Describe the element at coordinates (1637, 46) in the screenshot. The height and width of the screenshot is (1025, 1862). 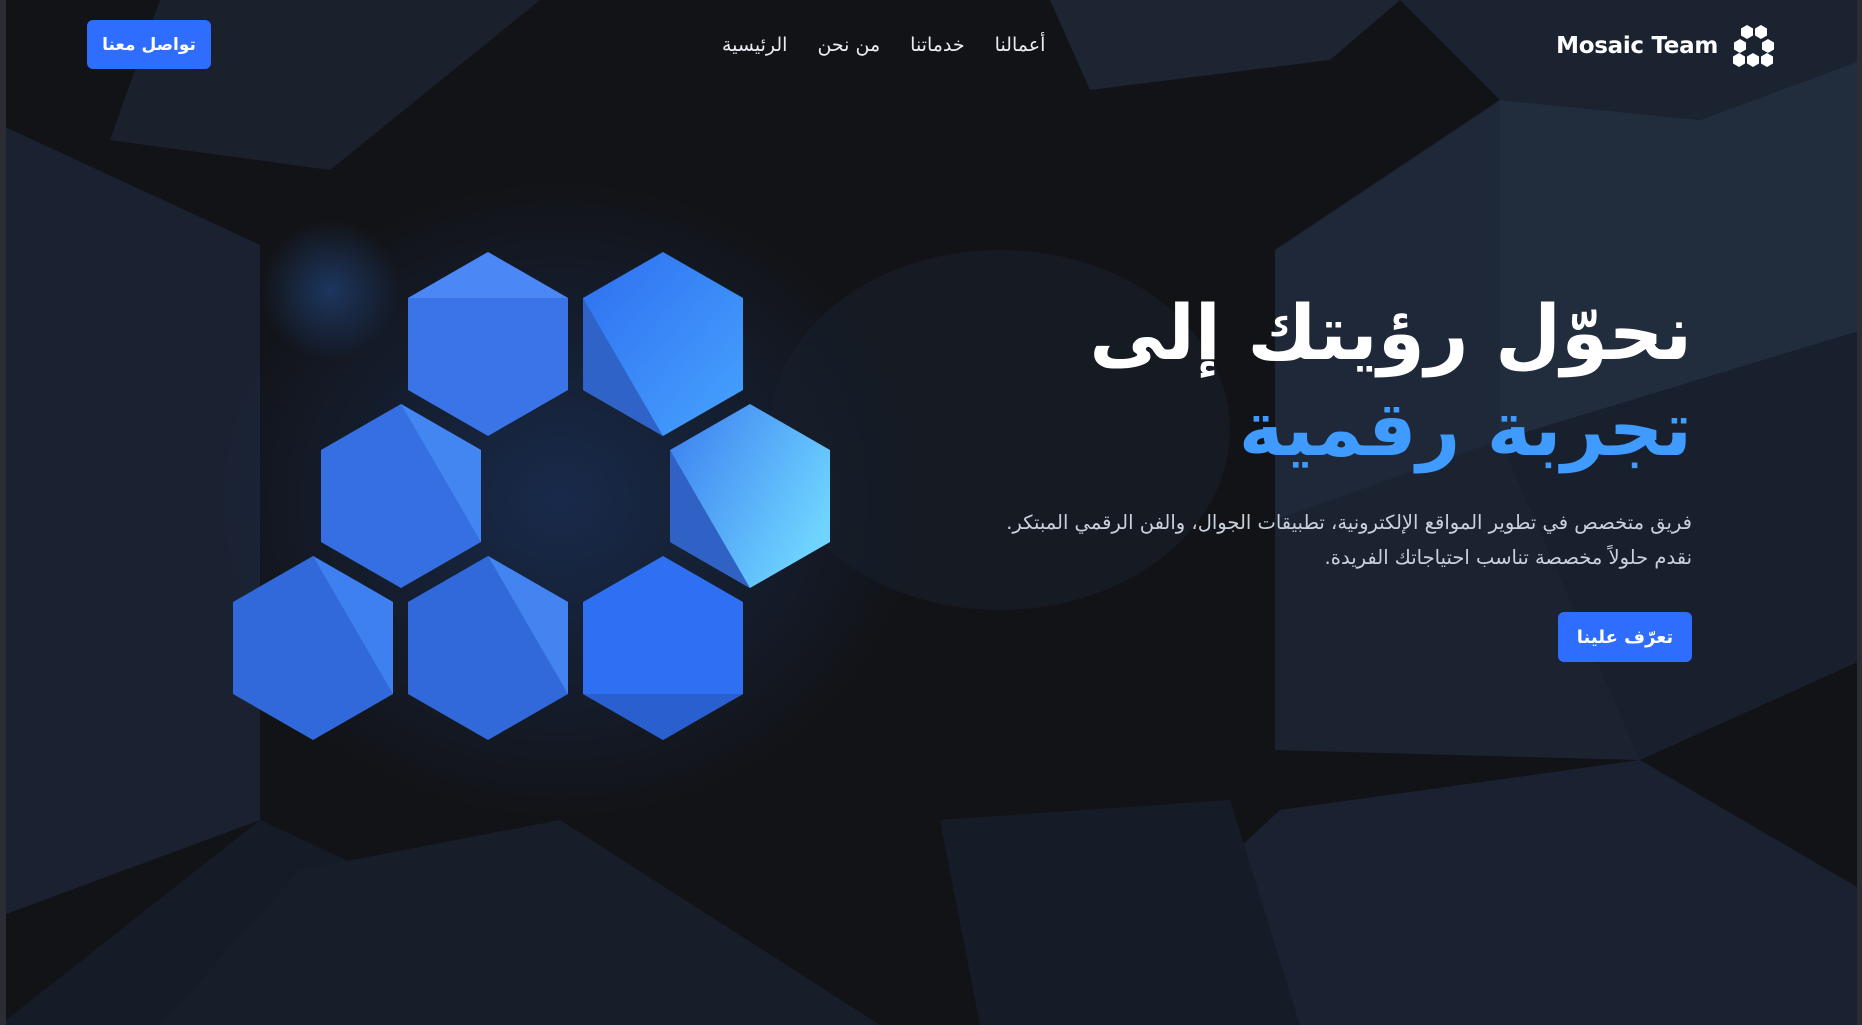
I see `brand-name: Mosaic Team` at that location.